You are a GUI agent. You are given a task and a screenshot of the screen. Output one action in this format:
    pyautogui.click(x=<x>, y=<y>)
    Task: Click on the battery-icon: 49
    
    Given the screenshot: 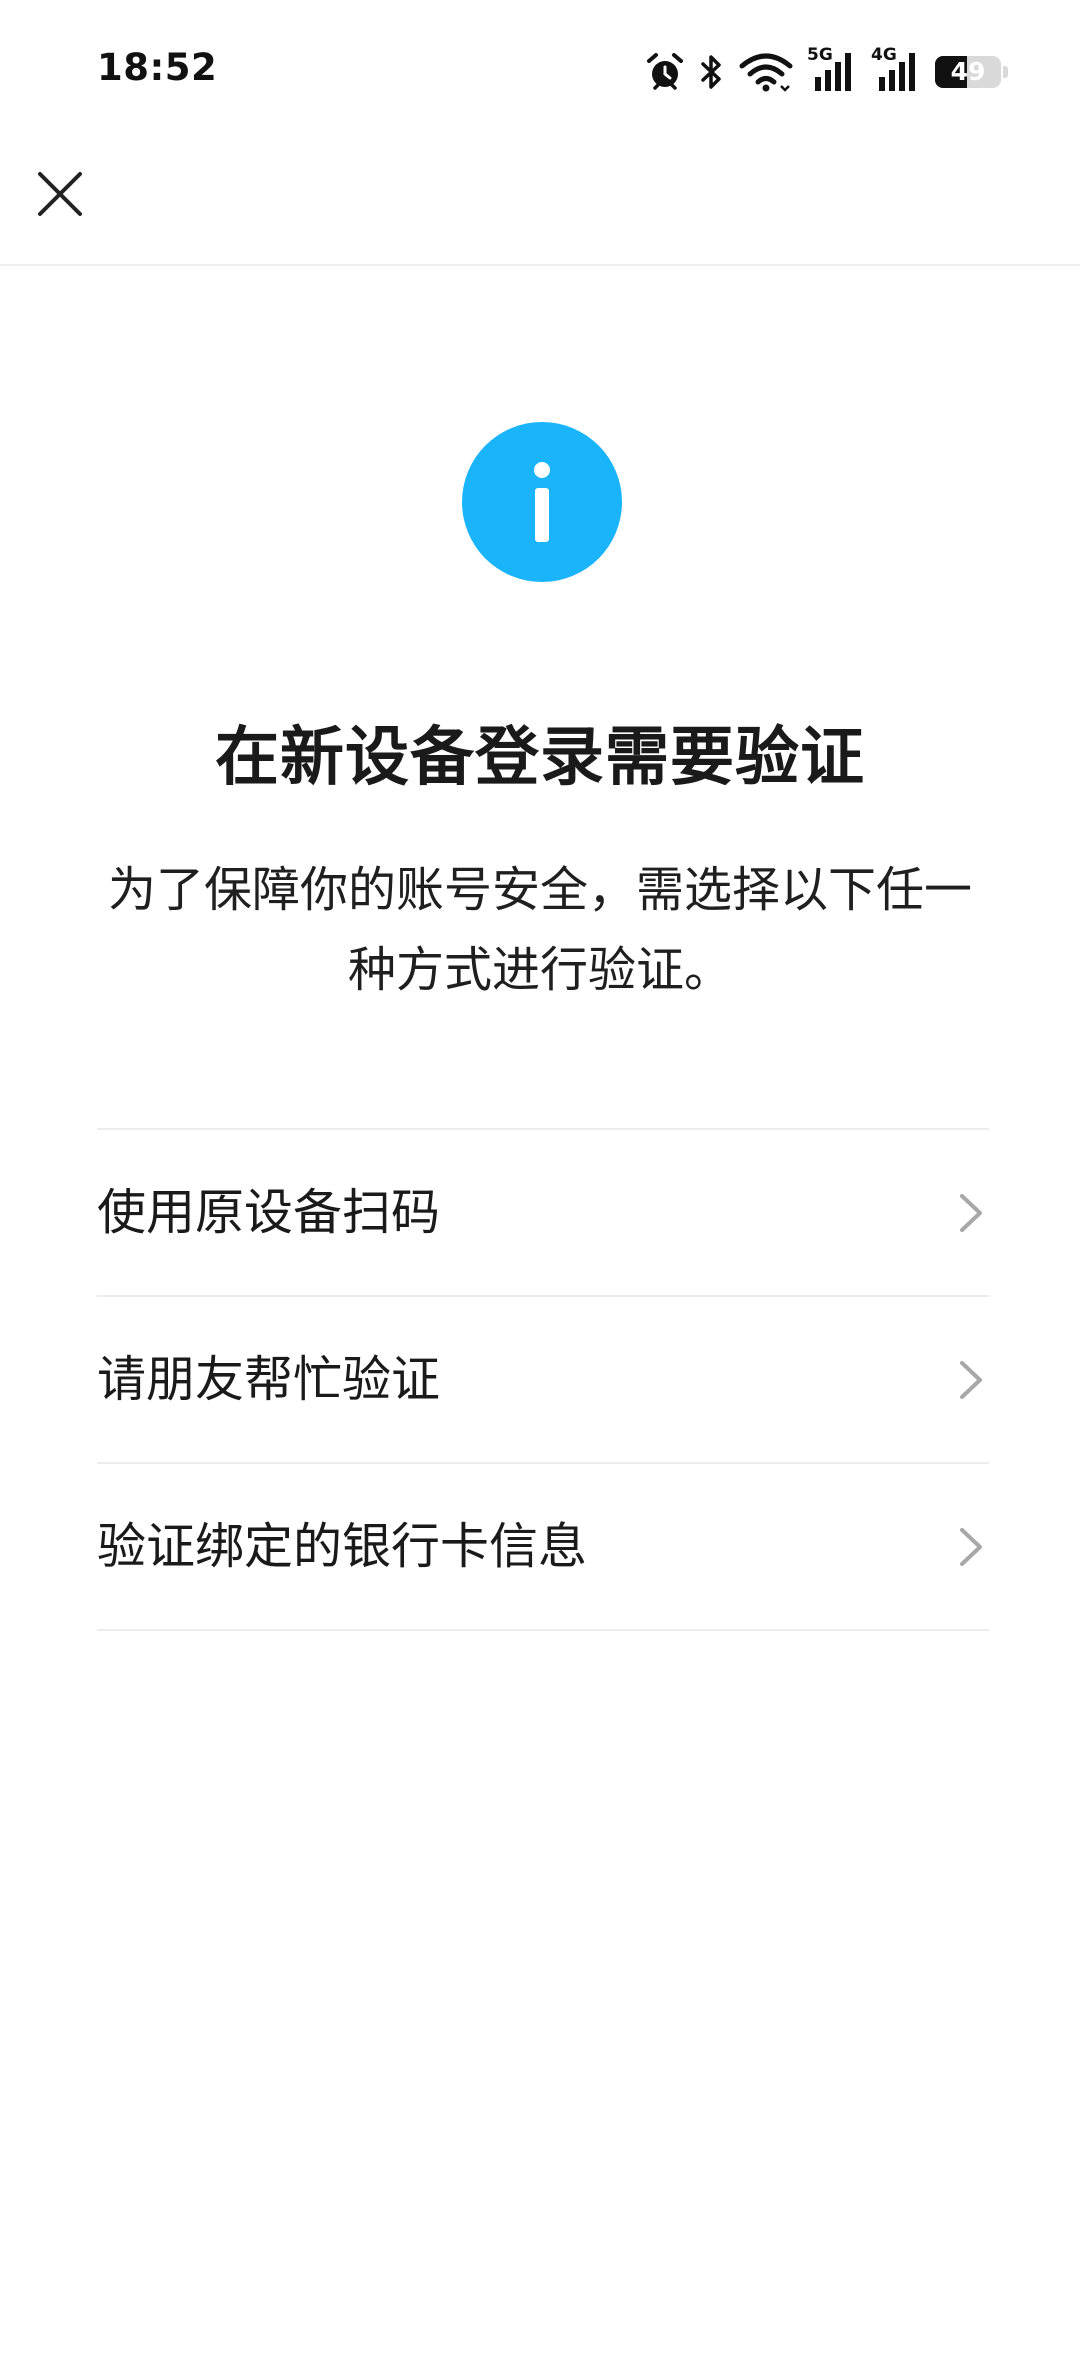 What is the action you would take?
    pyautogui.click(x=968, y=72)
    